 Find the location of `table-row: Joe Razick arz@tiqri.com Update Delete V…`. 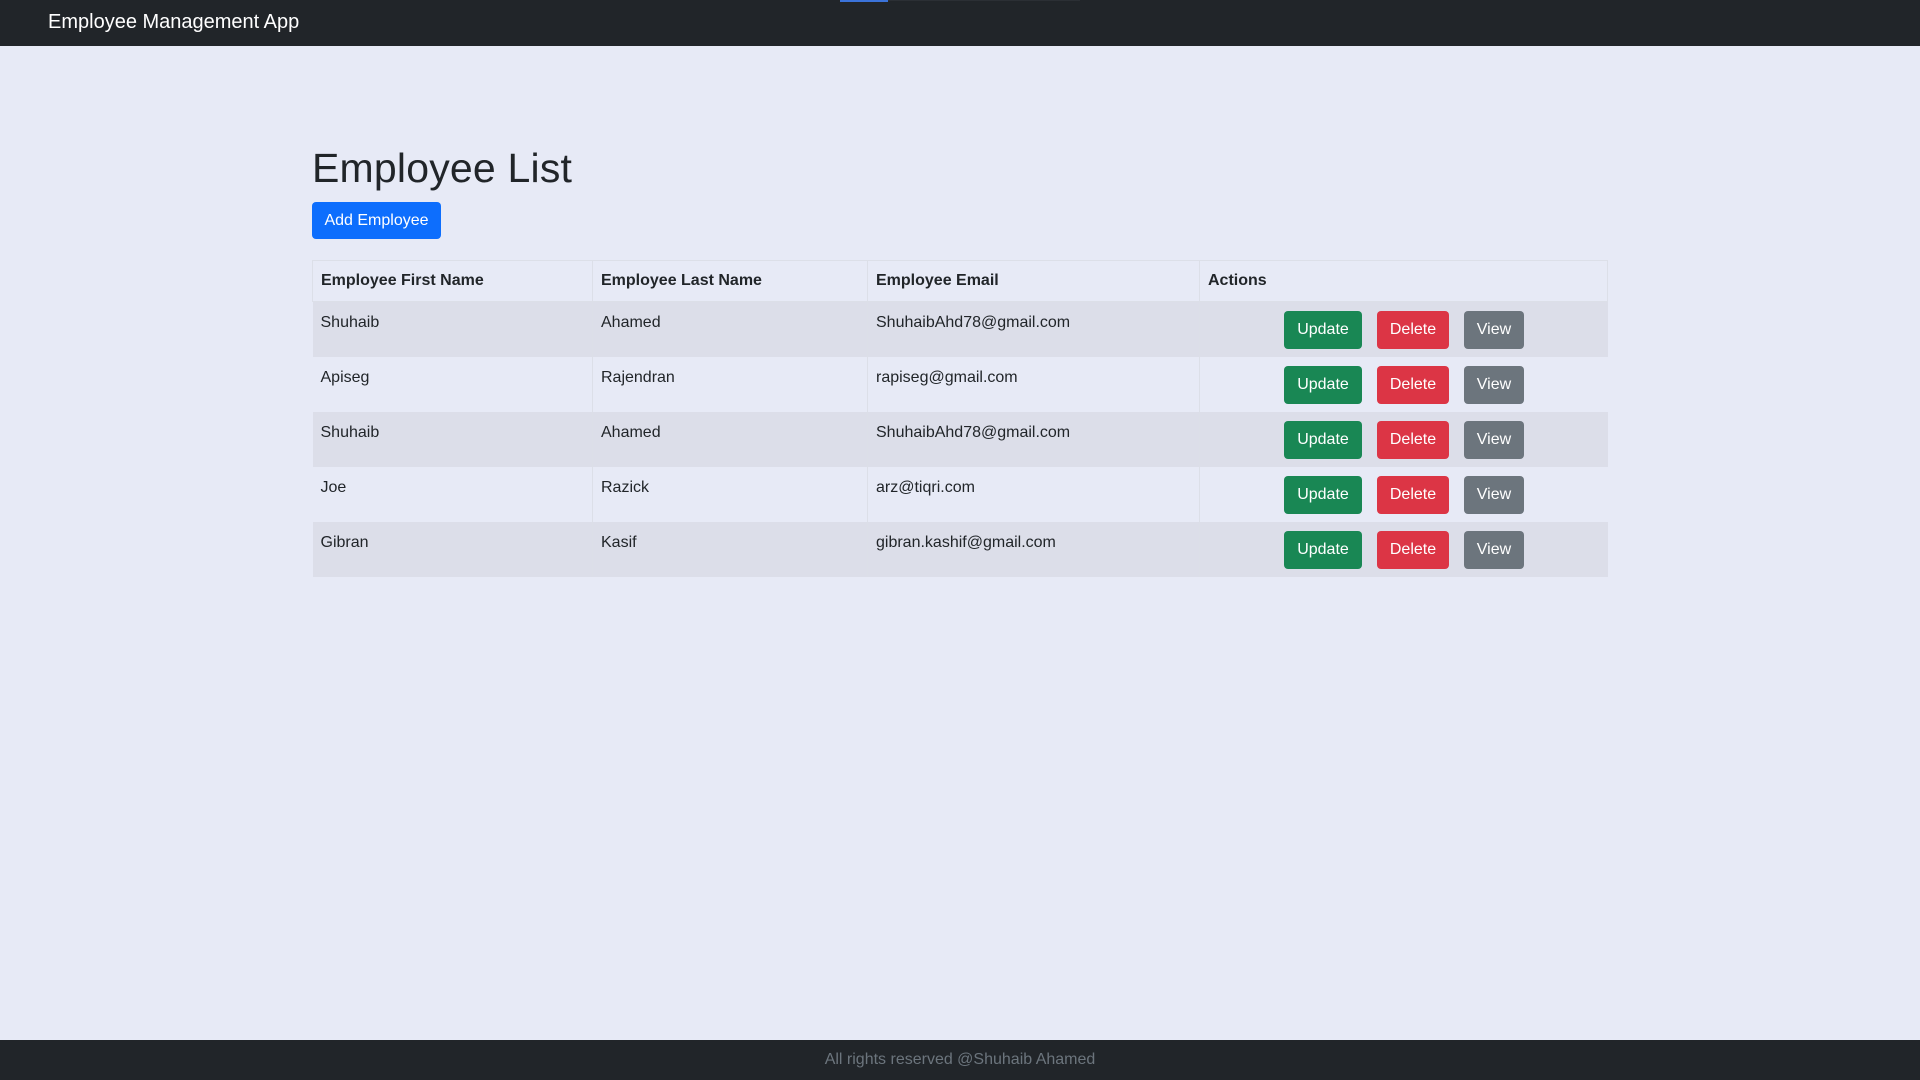

table-row: Joe Razick arz@tiqri.com Update Delete V… is located at coordinates (960, 494).